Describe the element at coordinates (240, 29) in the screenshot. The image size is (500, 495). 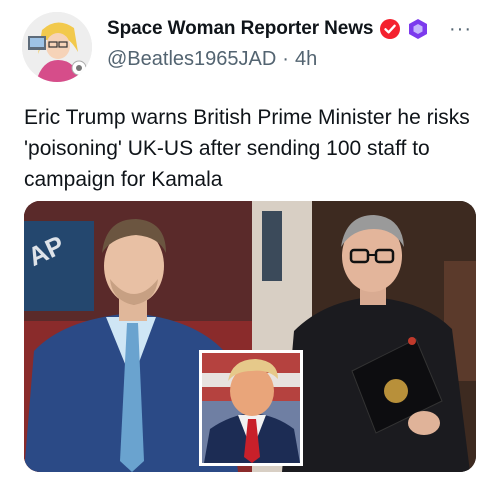
I see `author-name: Space Woman Reporter News` at that location.